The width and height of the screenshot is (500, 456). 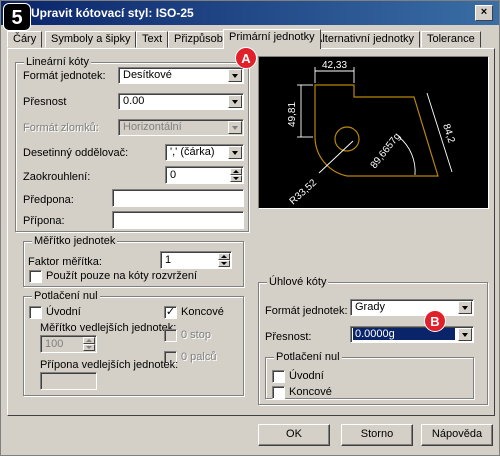 I want to click on layout-only-label: Použít pouze na kóty rozvržení, so click(x=122, y=276).